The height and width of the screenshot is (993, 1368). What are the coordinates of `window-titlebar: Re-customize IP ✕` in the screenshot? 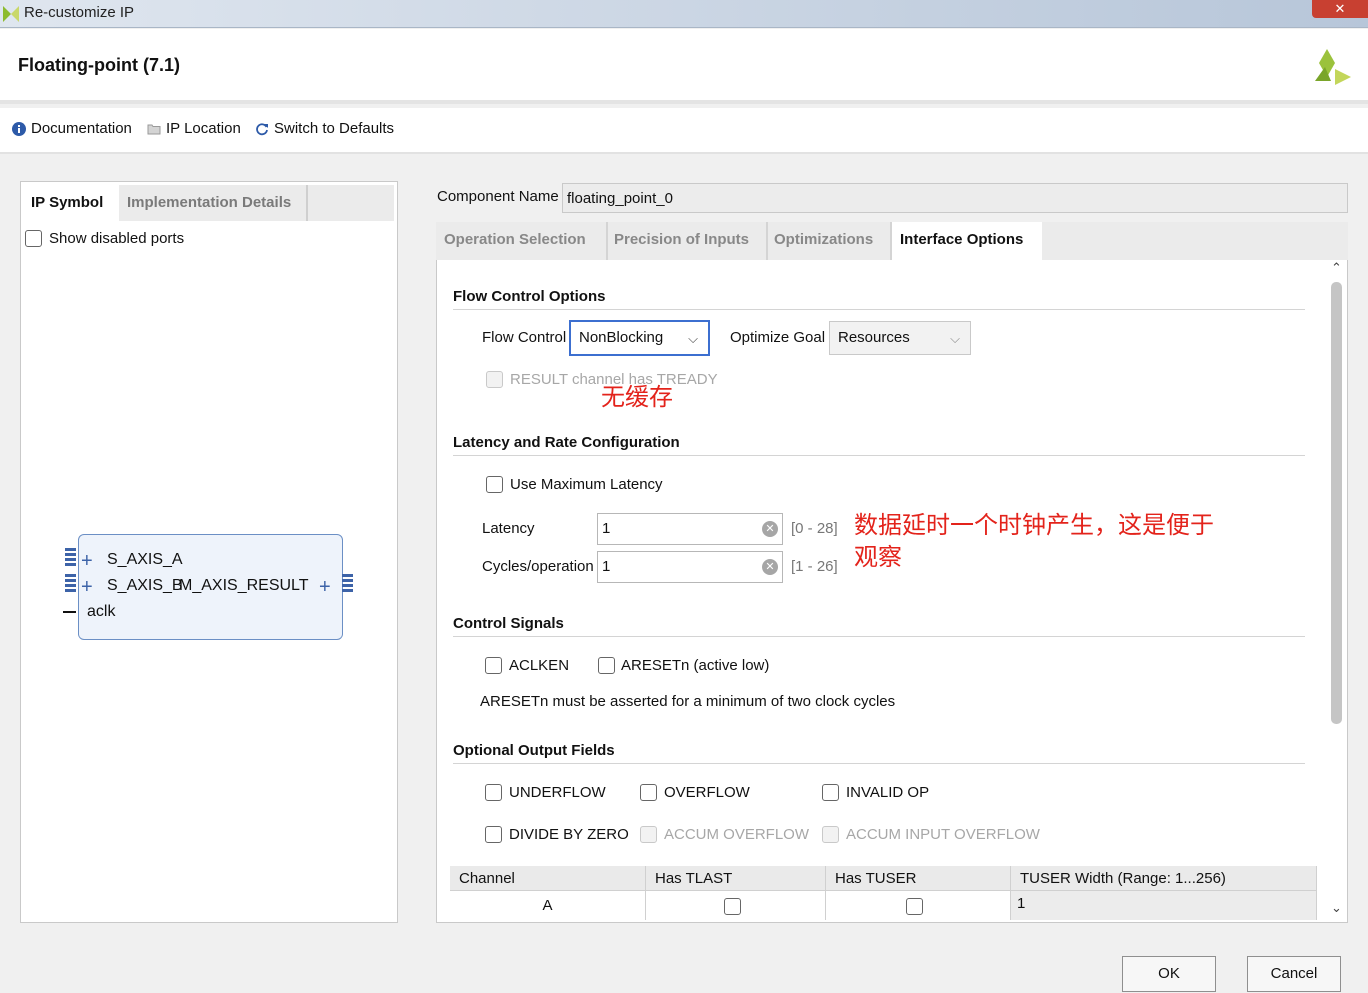 It's located at (684, 14).